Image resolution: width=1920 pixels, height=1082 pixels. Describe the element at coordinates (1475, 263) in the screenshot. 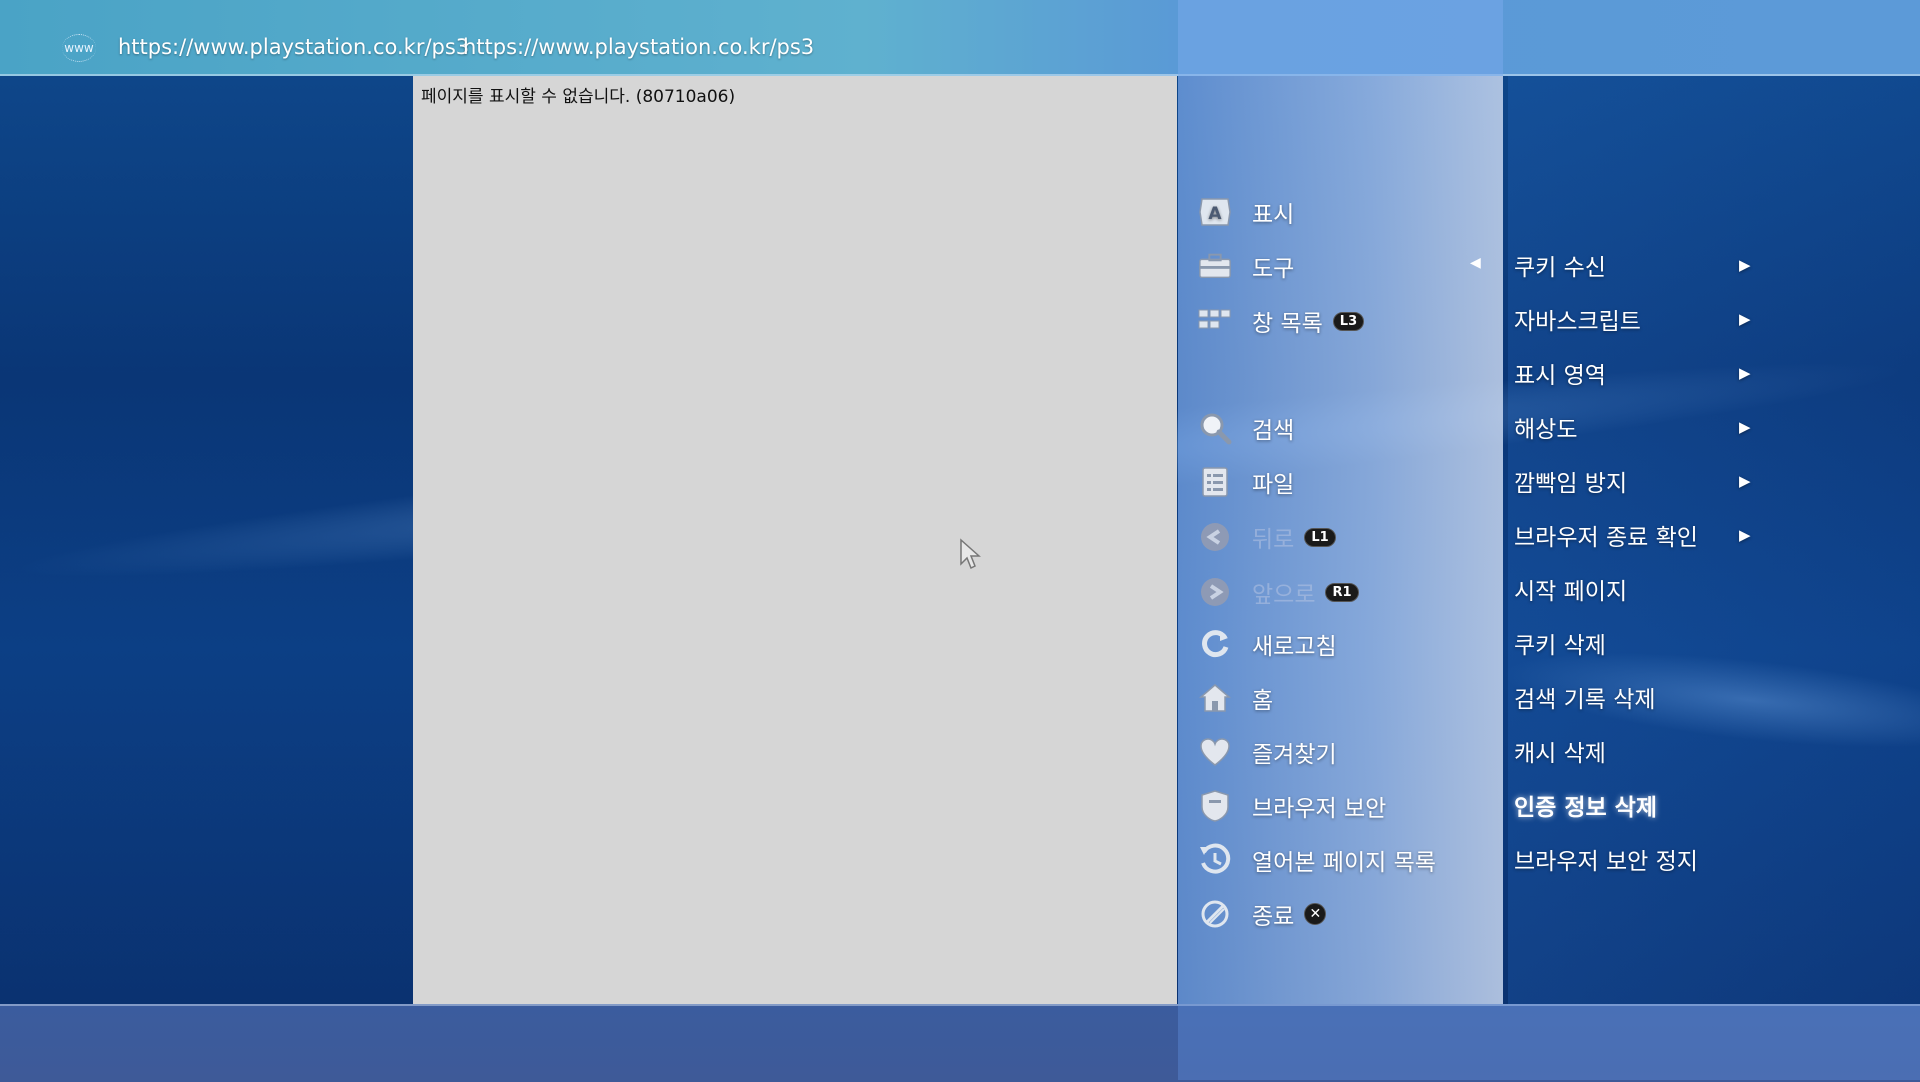

I see `submenu-open-arrow-icon: ◀` at that location.